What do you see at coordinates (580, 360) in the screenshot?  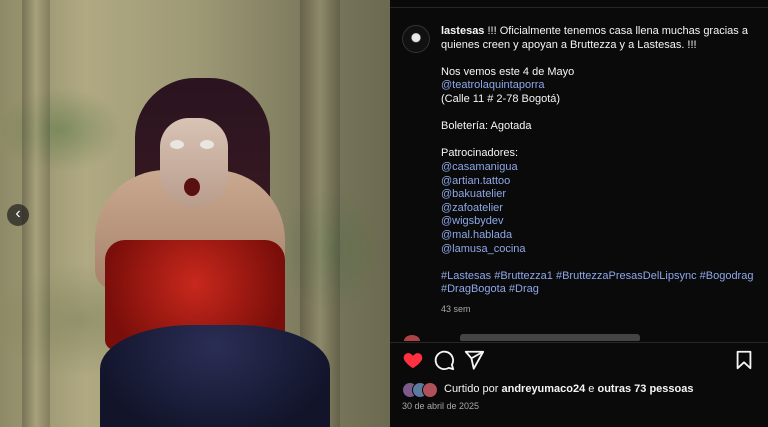 I see `post-actions` at bounding box center [580, 360].